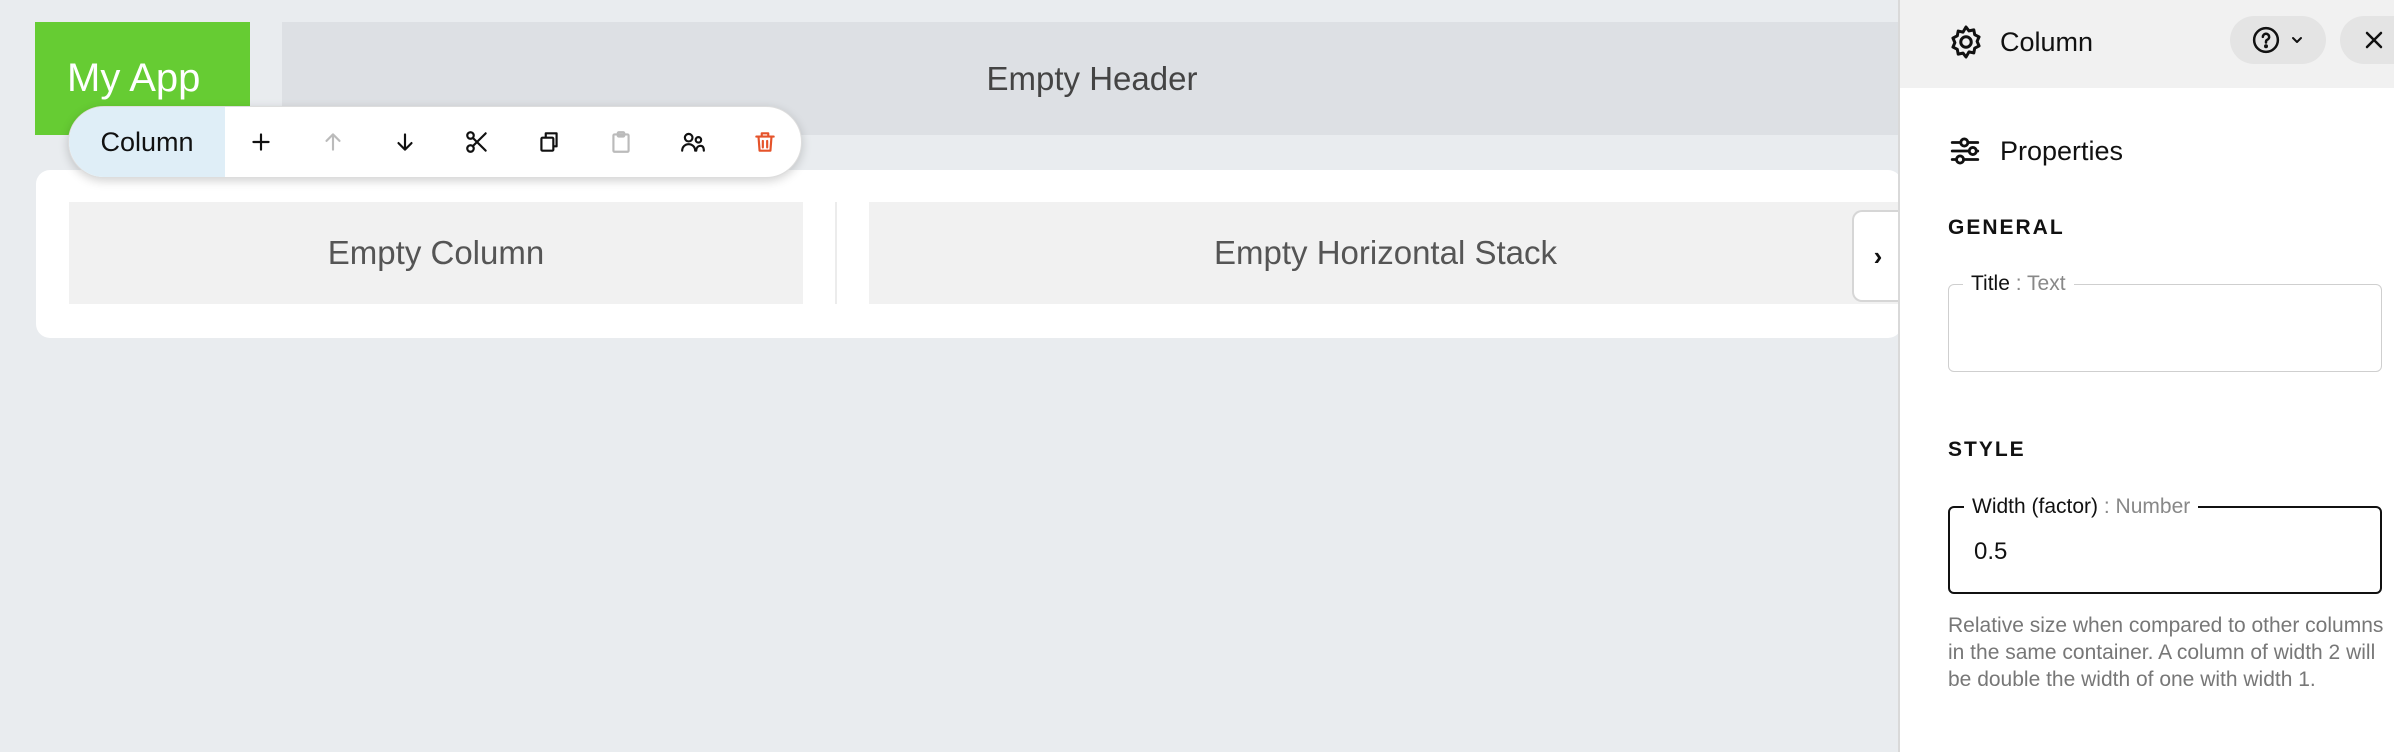  Describe the element at coordinates (836, 253) in the screenshot. I see `column-divider` at that location.